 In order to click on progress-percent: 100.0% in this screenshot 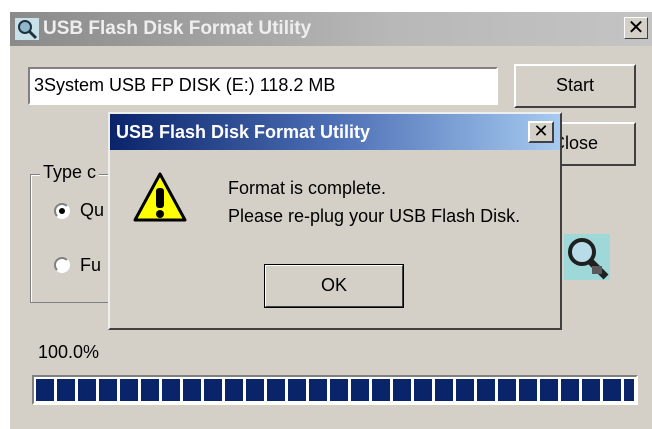, I will do `click(69, 352)`.